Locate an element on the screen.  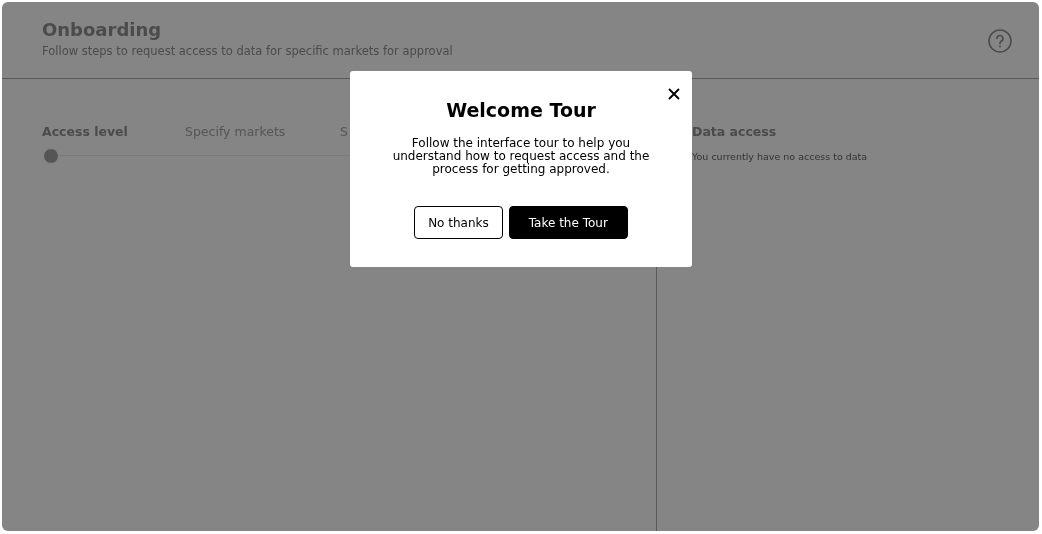
page-title: Onboarding is located at coordinates (102, 29).